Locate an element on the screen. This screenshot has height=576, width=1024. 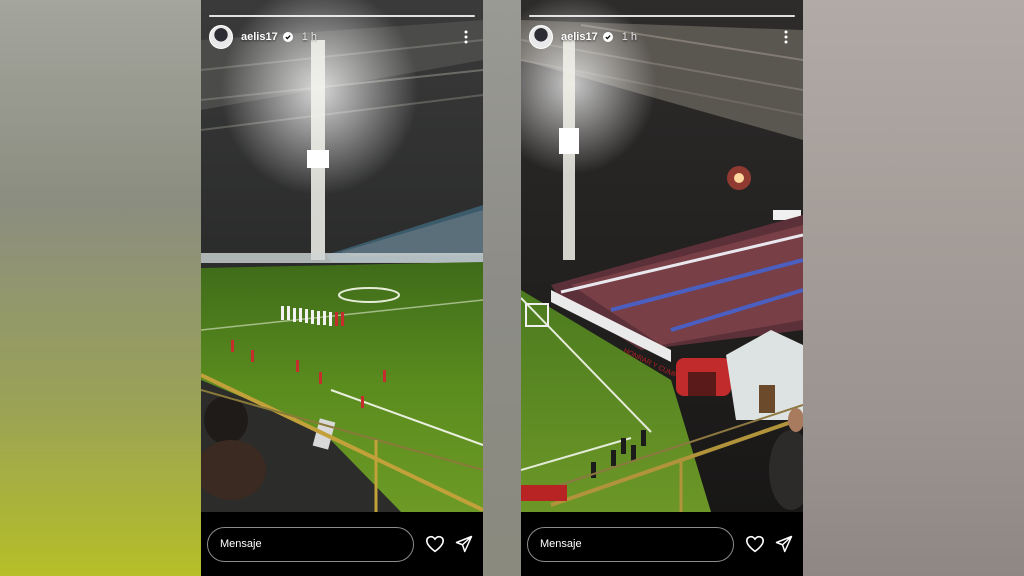
blurred-background-middle is located at coordinates (502, 288).